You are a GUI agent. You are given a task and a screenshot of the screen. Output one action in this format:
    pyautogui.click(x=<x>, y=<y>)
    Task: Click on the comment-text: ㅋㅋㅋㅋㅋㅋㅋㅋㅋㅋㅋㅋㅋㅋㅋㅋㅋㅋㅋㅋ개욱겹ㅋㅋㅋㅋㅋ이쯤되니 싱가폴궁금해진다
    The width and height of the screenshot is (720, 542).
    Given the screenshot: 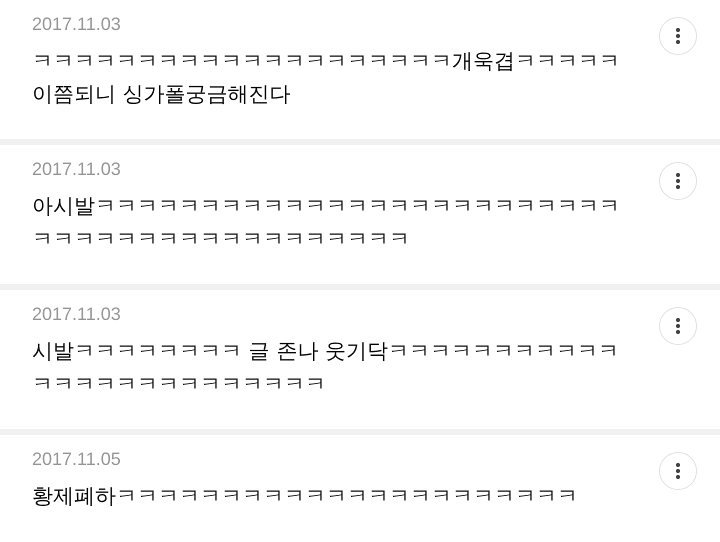 What is the action you would take?
    pyautogui.click(x=326, y=78)
    